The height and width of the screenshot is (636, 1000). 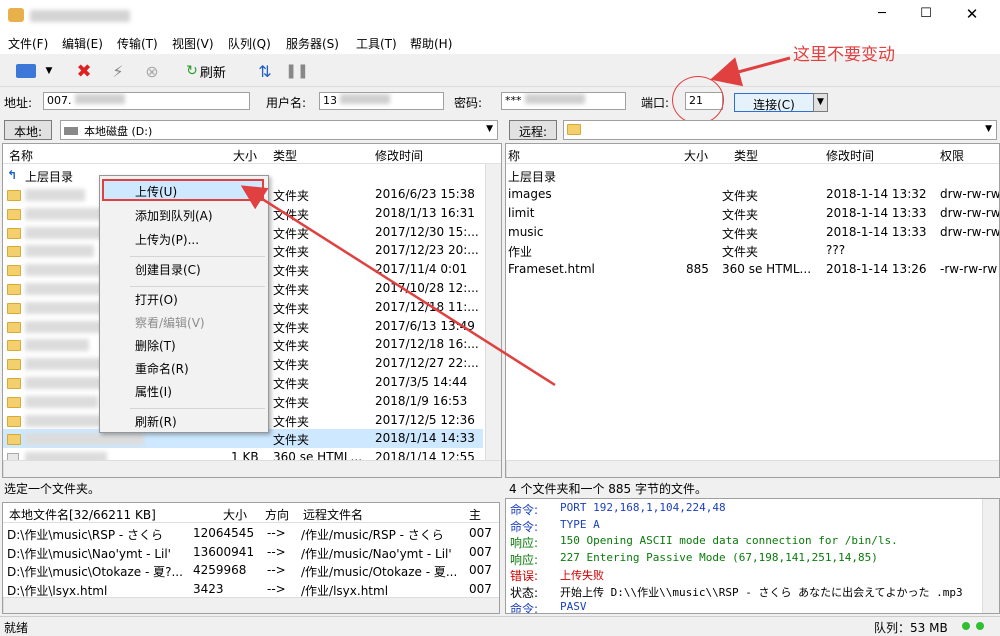 I want to click on arrow-to-port, so click(x=750, y=71).